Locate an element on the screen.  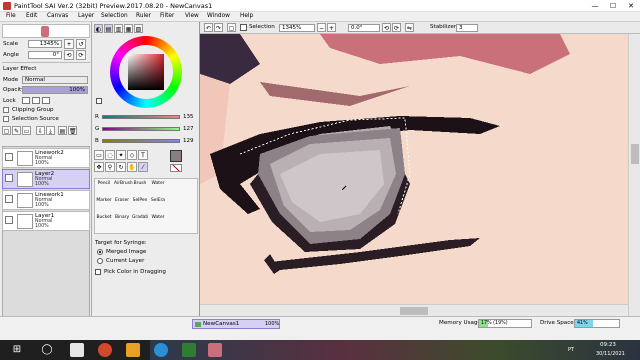
undo-icon: ↶ is located at coordinates (208, 27).